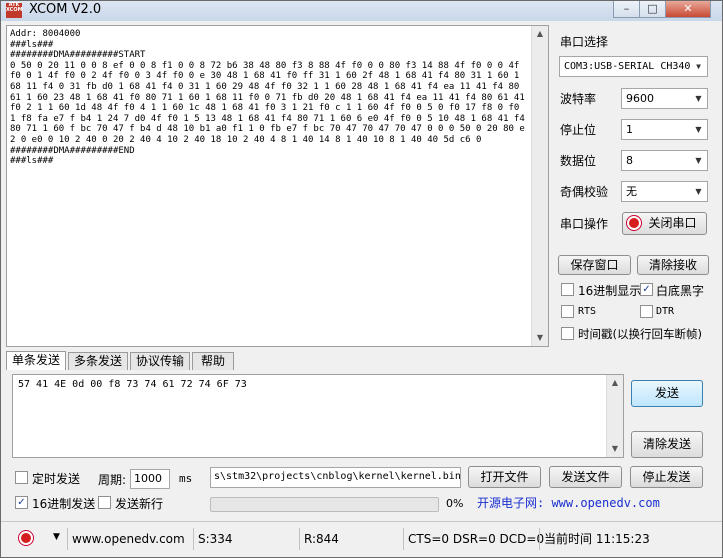  What do you see at coordinates (504, 477) in the screenshot?
I see `open-file-button: 打开文件` at bounding box center [504, 477].